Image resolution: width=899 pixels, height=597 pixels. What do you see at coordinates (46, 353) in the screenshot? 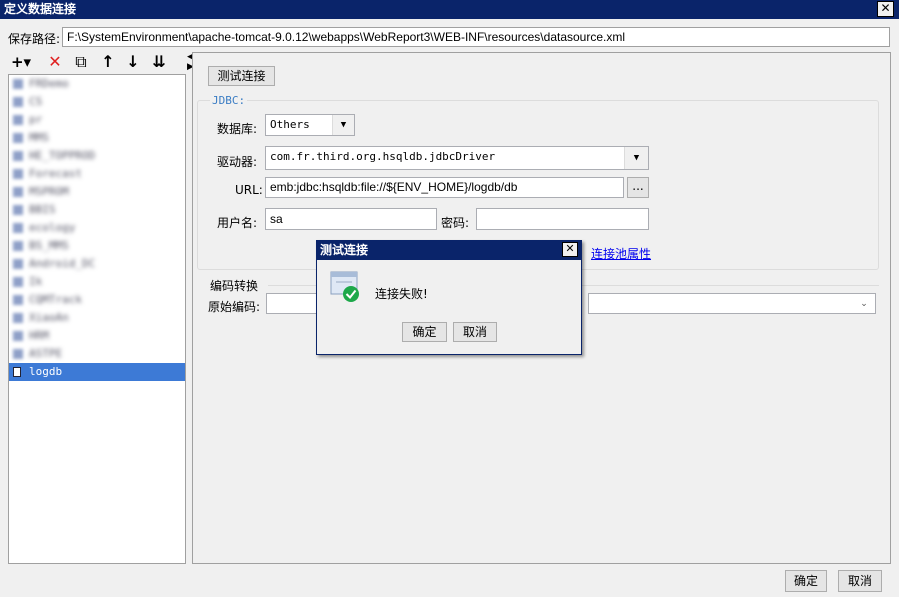
I see `tree-item-label: ASTPE` at bounding box center [46, 353].